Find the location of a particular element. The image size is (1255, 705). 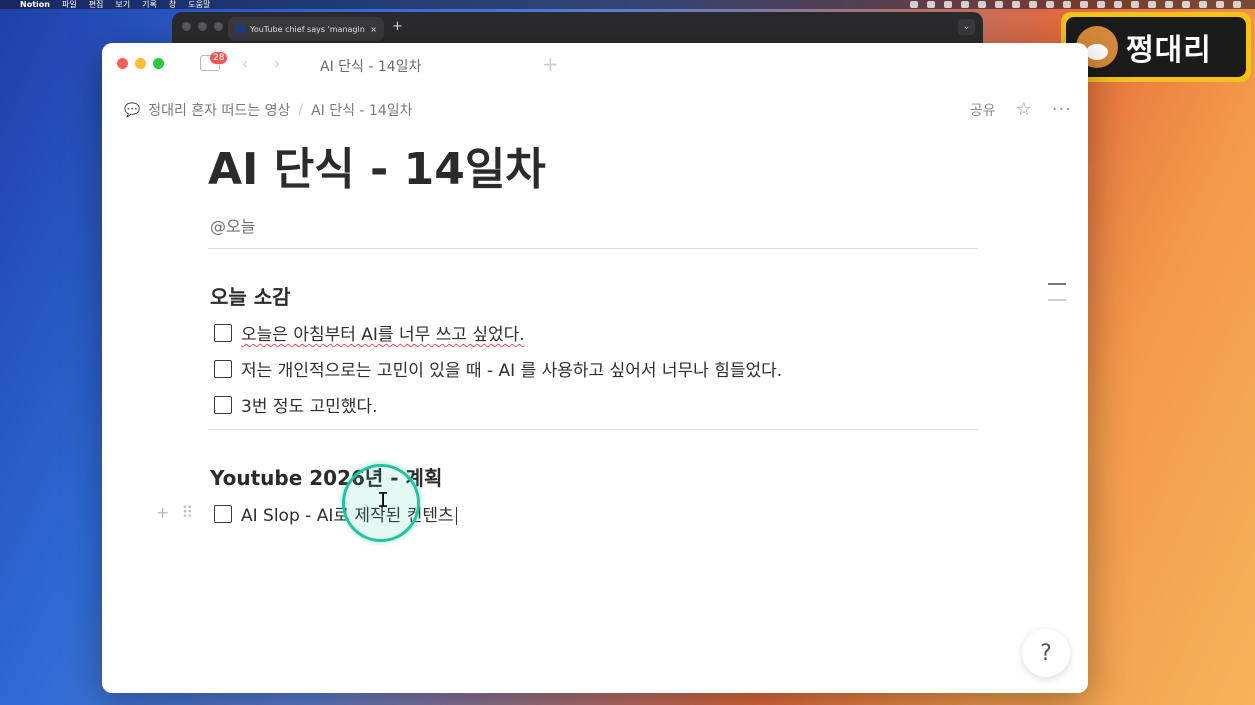

browser-traffic-lights is located at coordinates (202, 26).